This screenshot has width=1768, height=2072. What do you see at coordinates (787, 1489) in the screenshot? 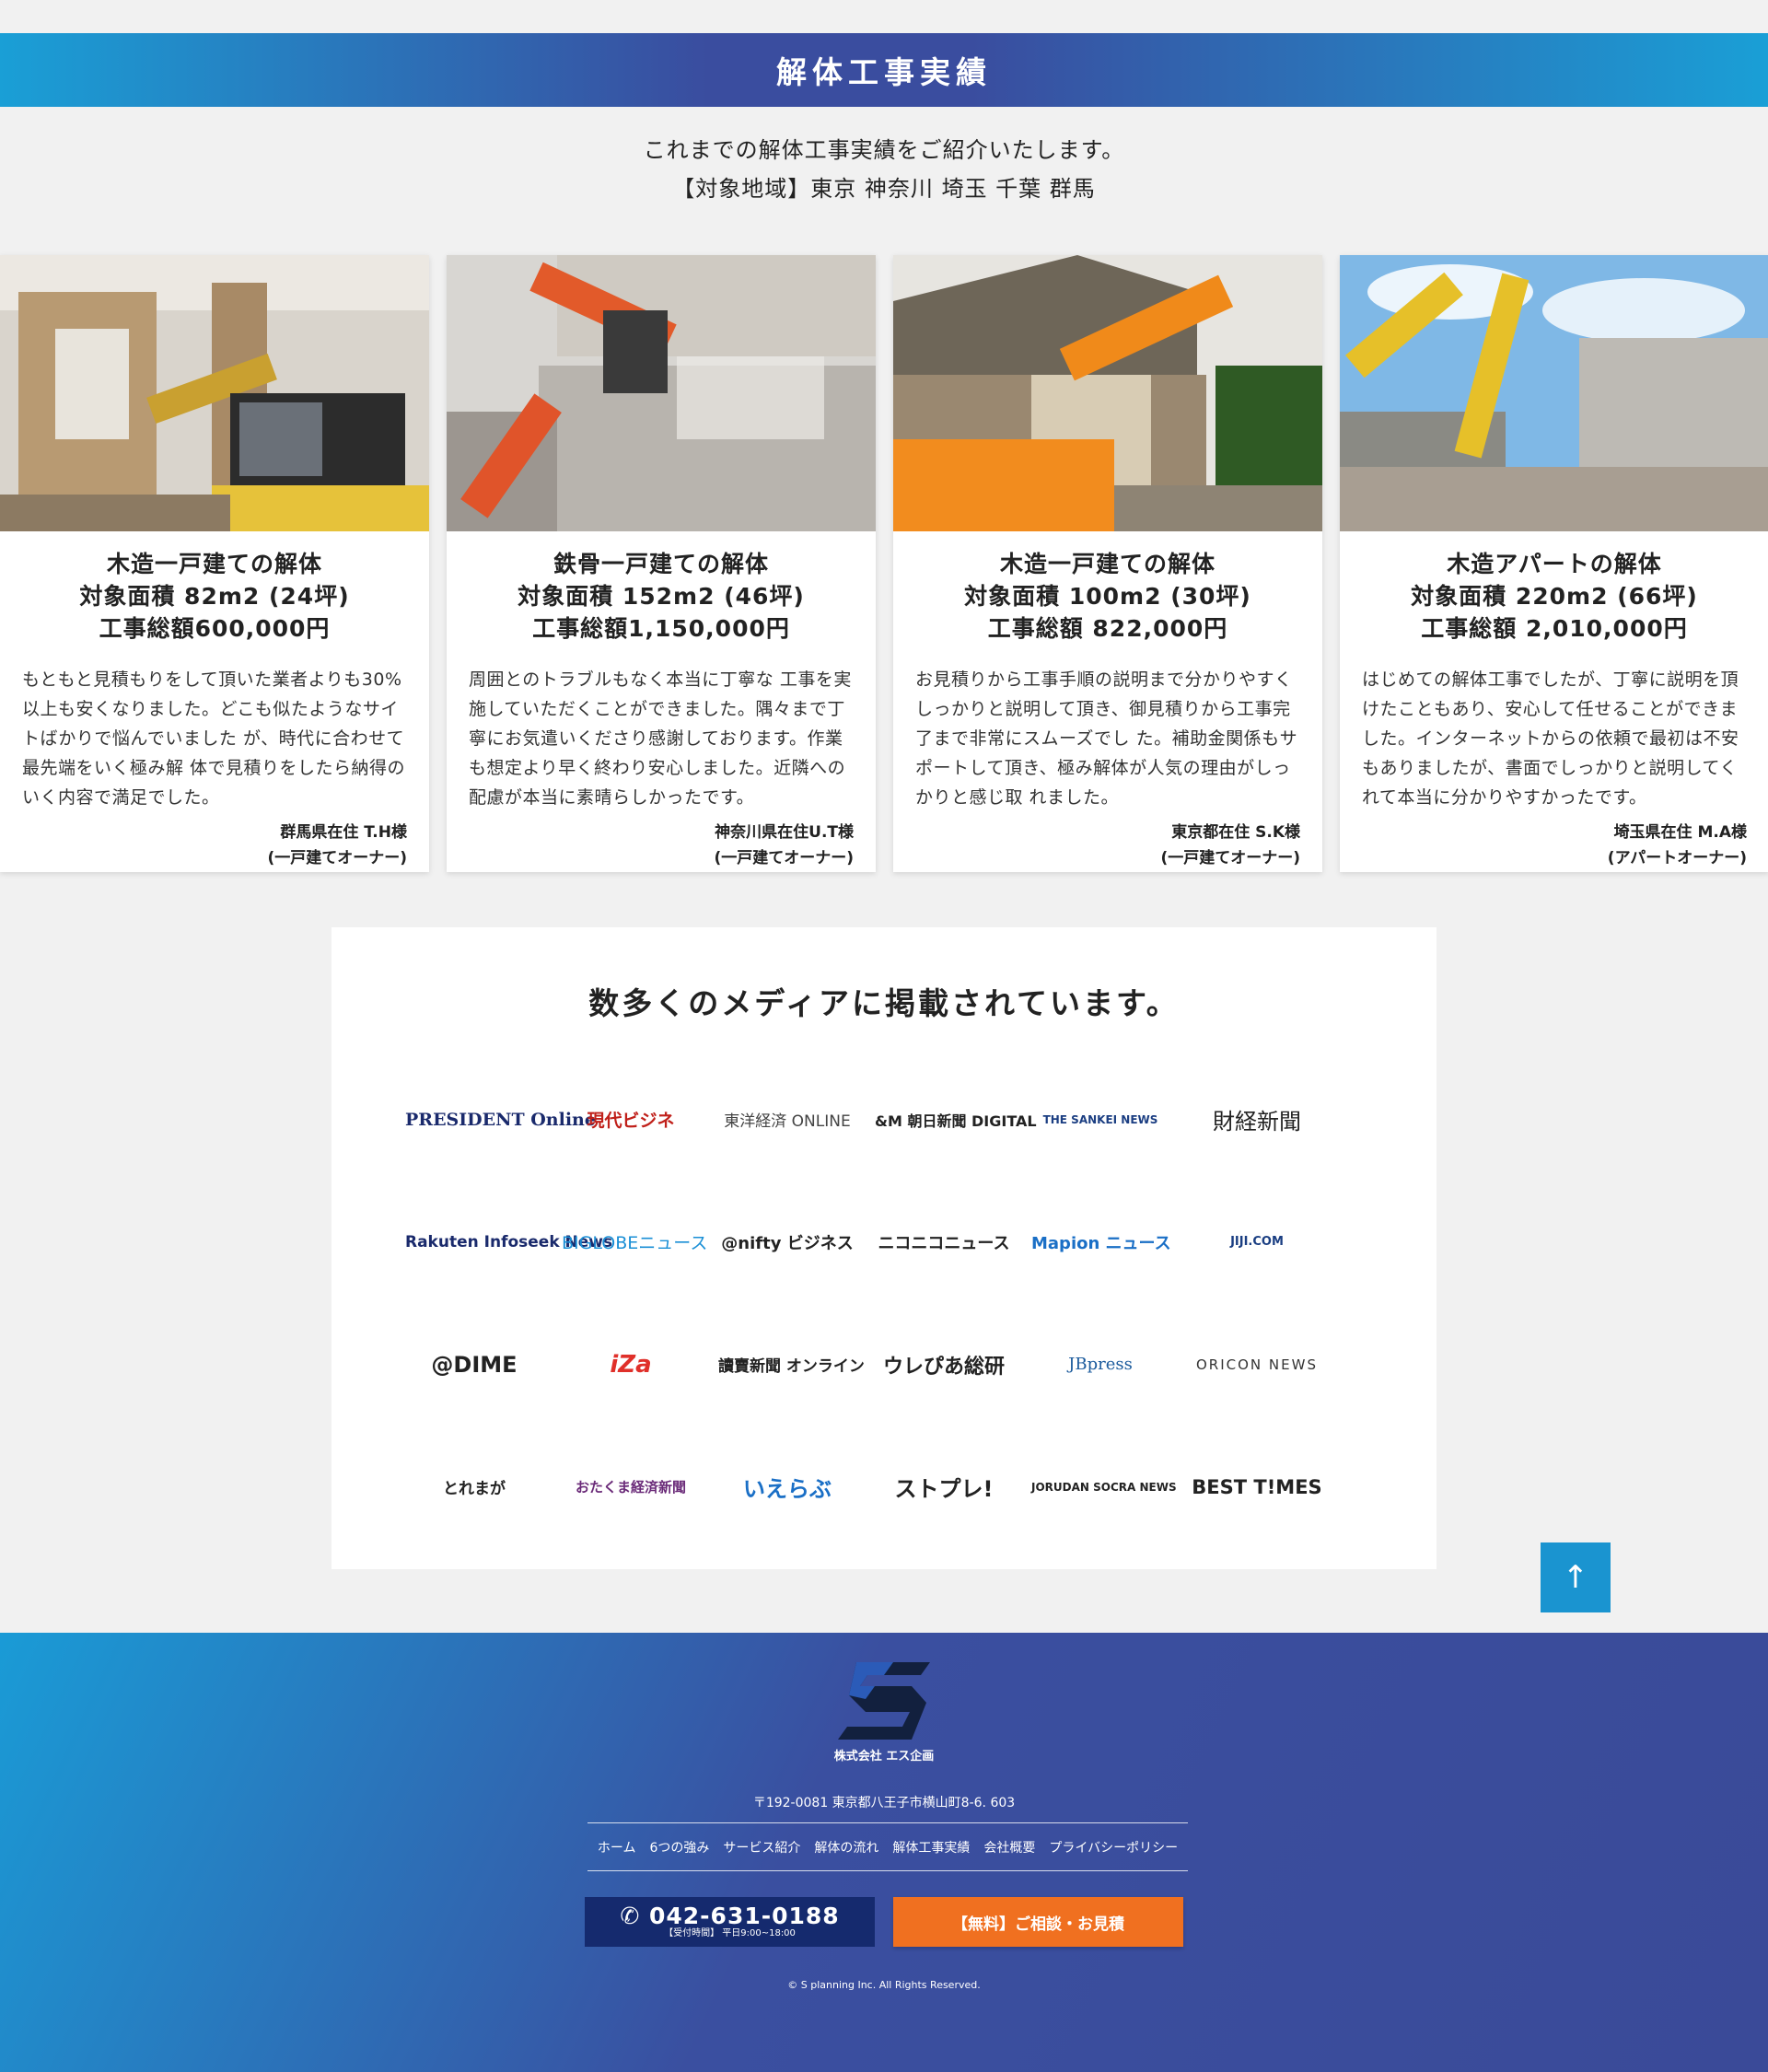
I see `media-logo: いえらぶ` at bounding box center [787, 1489].